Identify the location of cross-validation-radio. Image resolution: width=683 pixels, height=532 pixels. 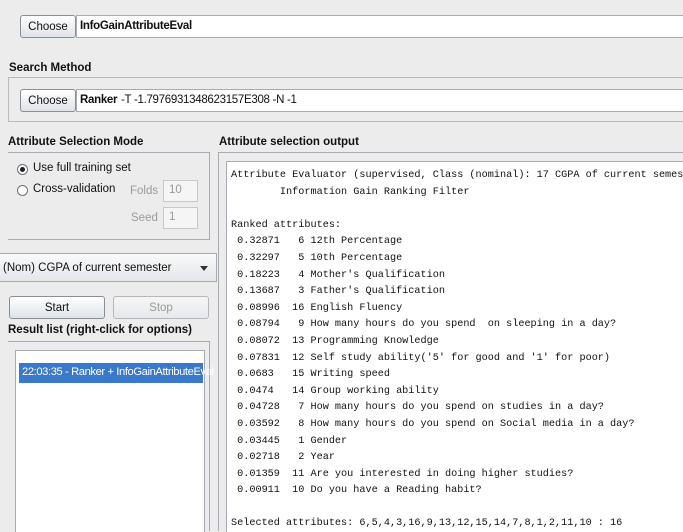
(22, 190).